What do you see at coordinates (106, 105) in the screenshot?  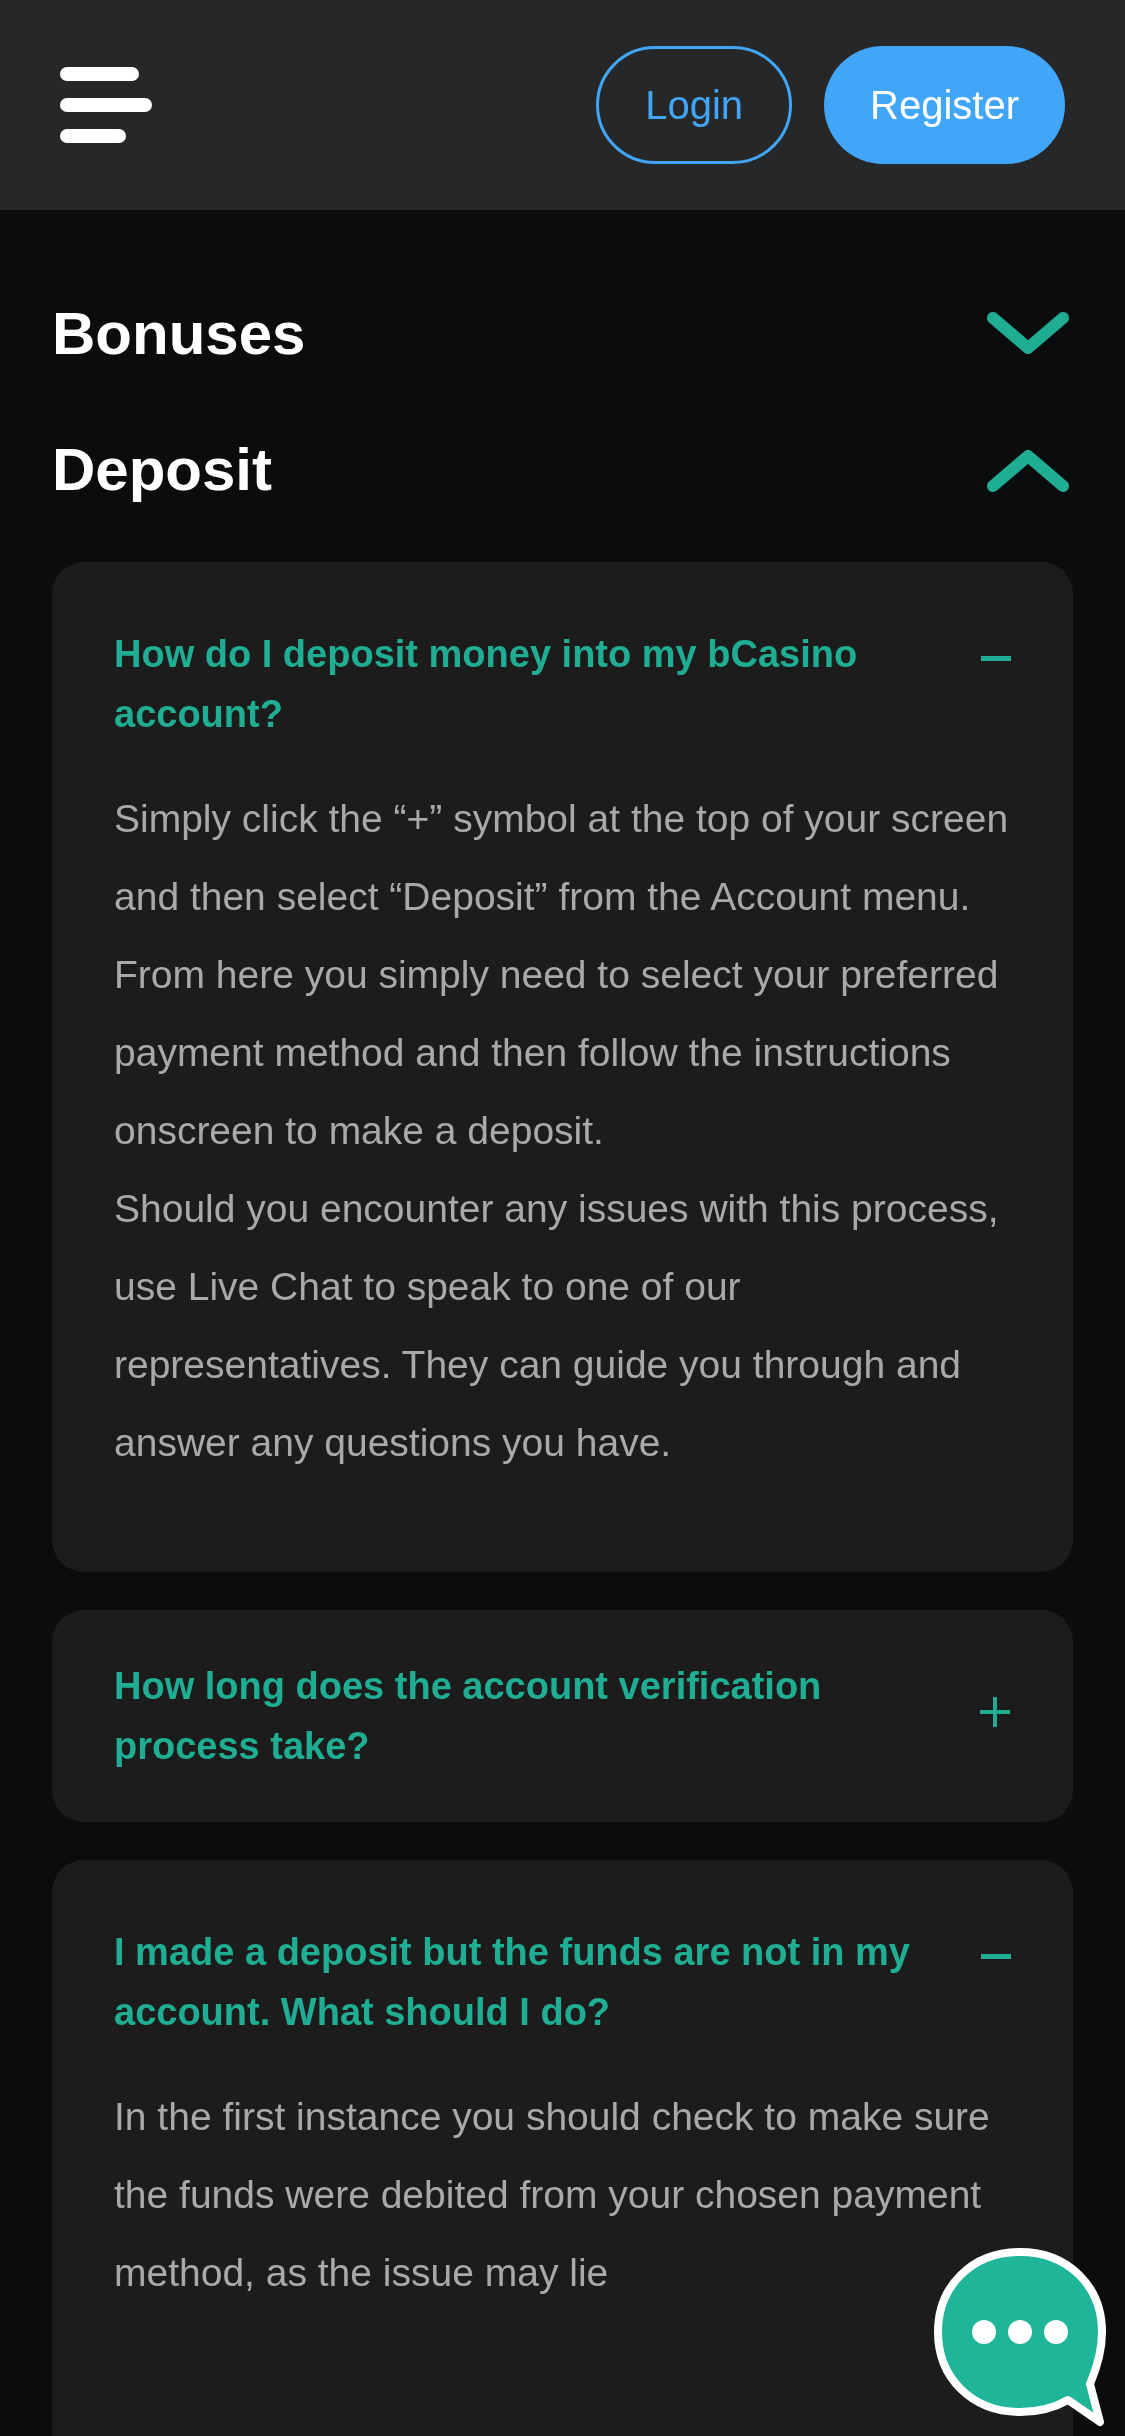 I see `menu-icon` at bounding box center [106, 105].